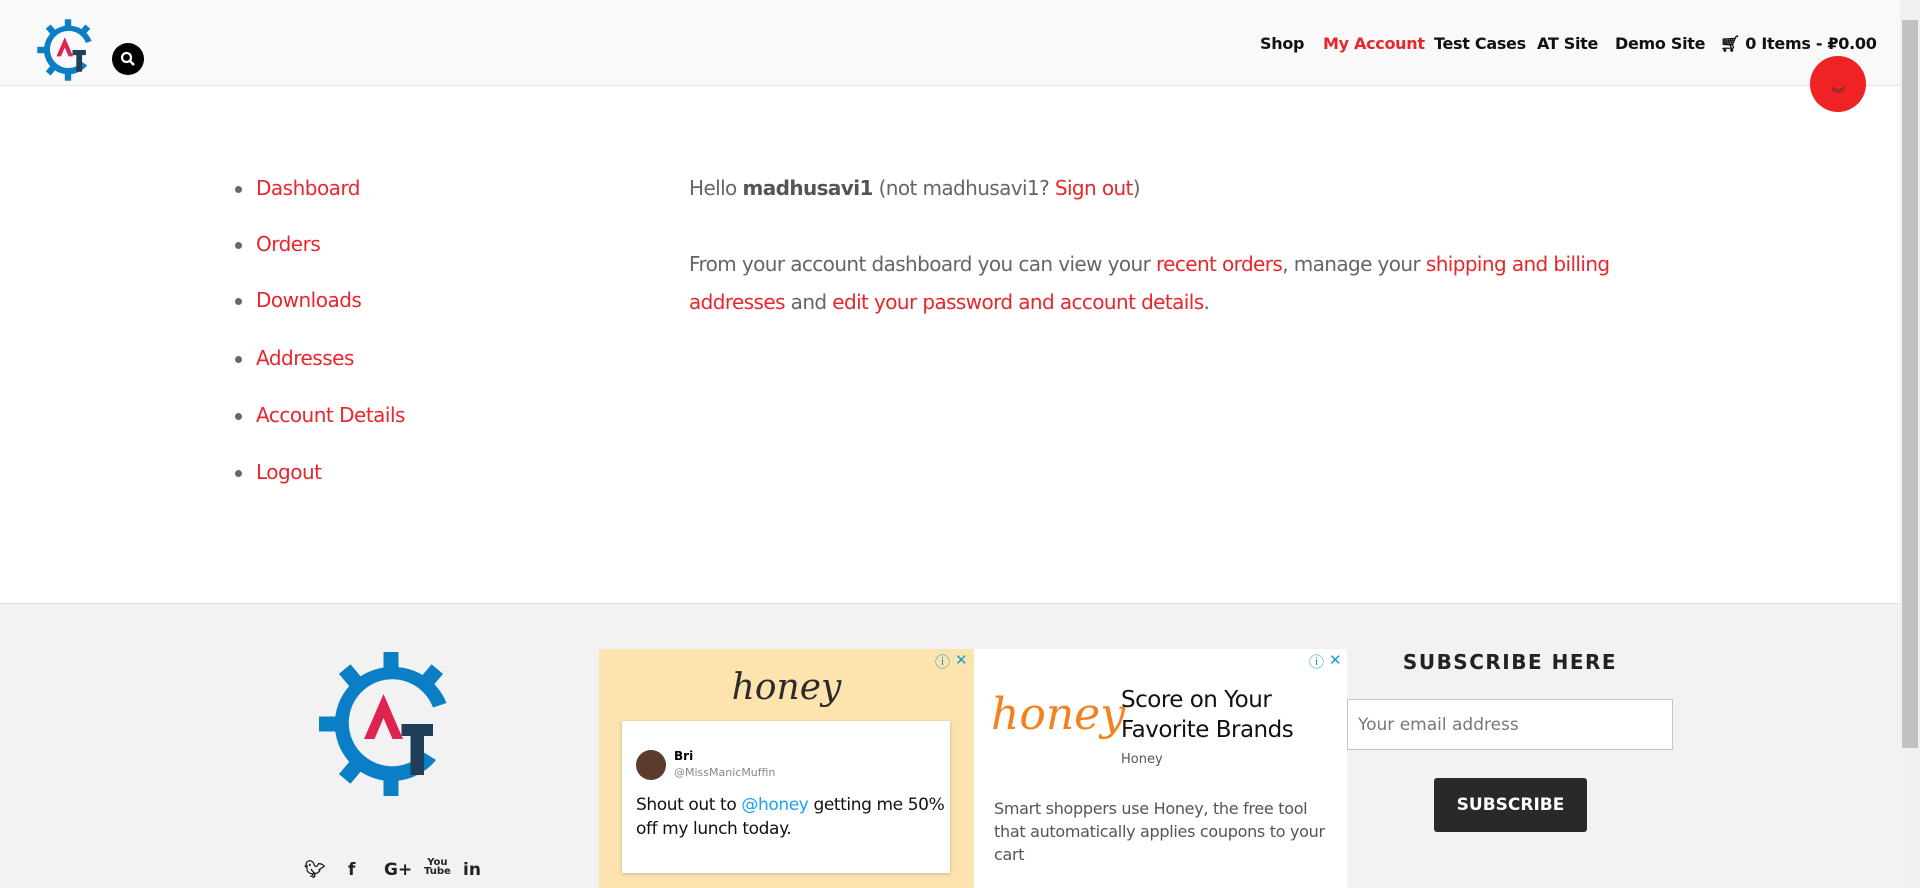 The height and width of the screenshot is (888, 1920). What do you see at coordinates (1510, 662) in the screenshot?
I see `subscribe-heading: SUBSCRIBE HERE` at bounding box center [1510, 662].